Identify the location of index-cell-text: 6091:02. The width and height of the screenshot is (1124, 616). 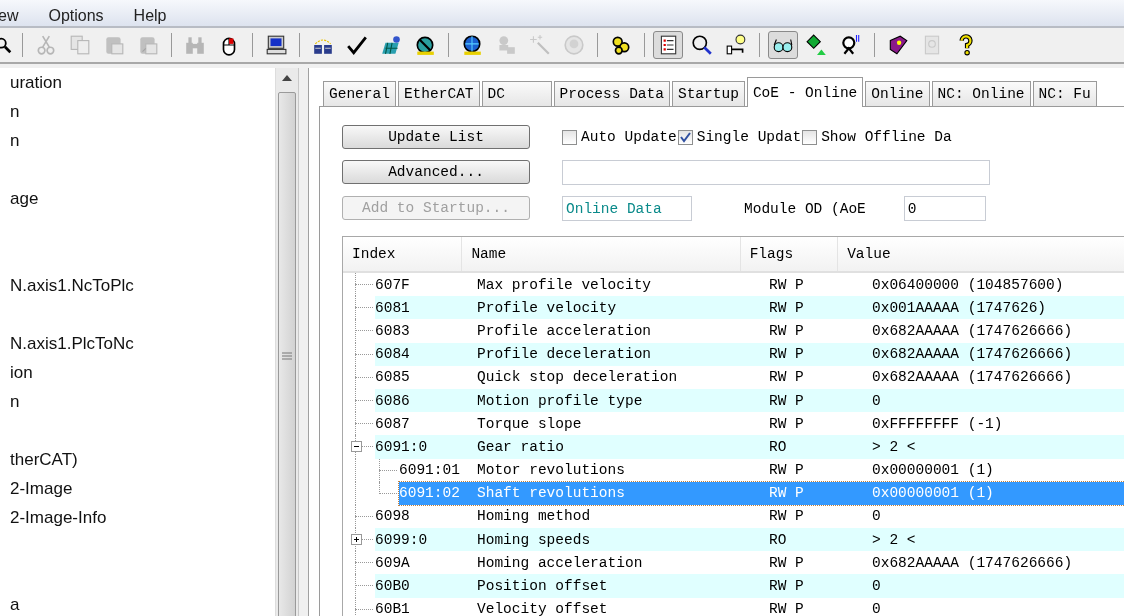
(430, 493).